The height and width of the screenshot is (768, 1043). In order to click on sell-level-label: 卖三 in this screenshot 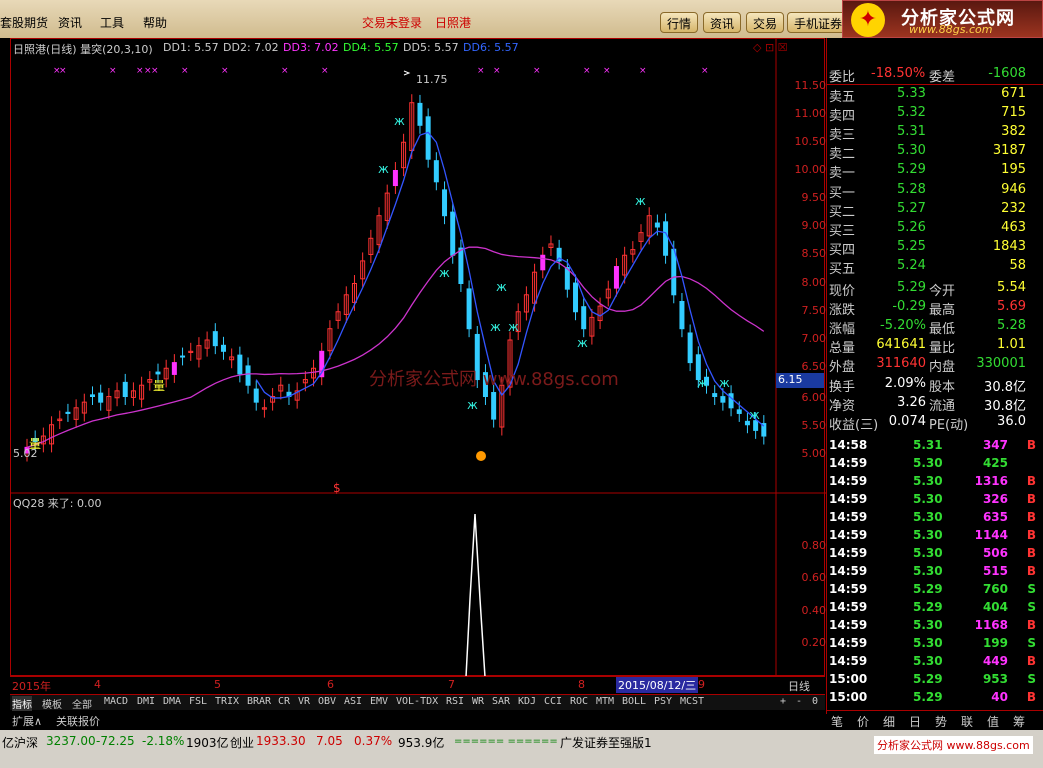, I will do `click(842, 135)`.